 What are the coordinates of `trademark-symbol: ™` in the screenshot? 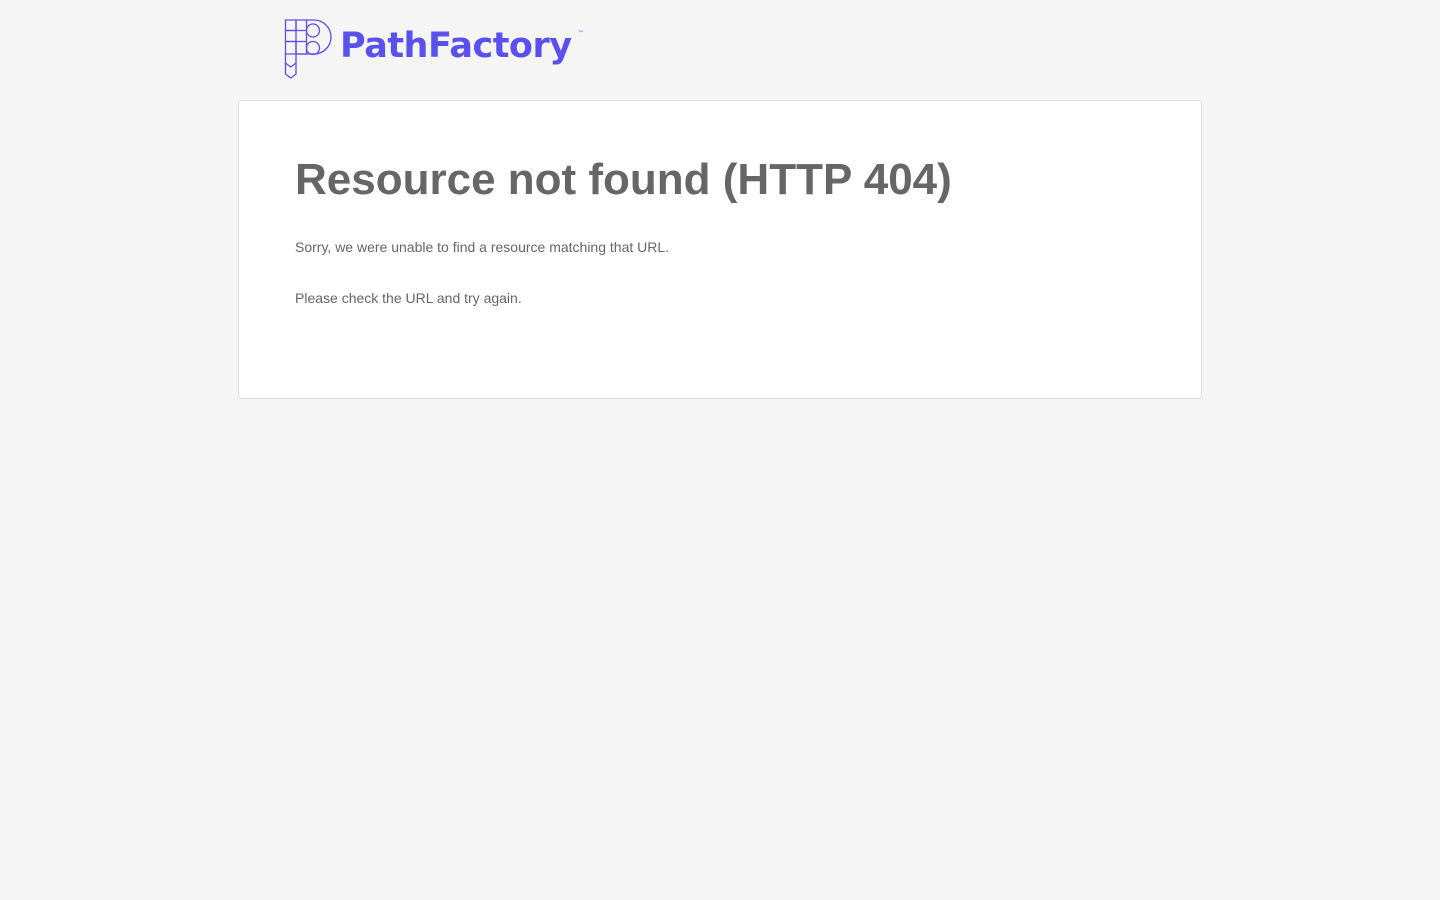 It's located at (580, 33).